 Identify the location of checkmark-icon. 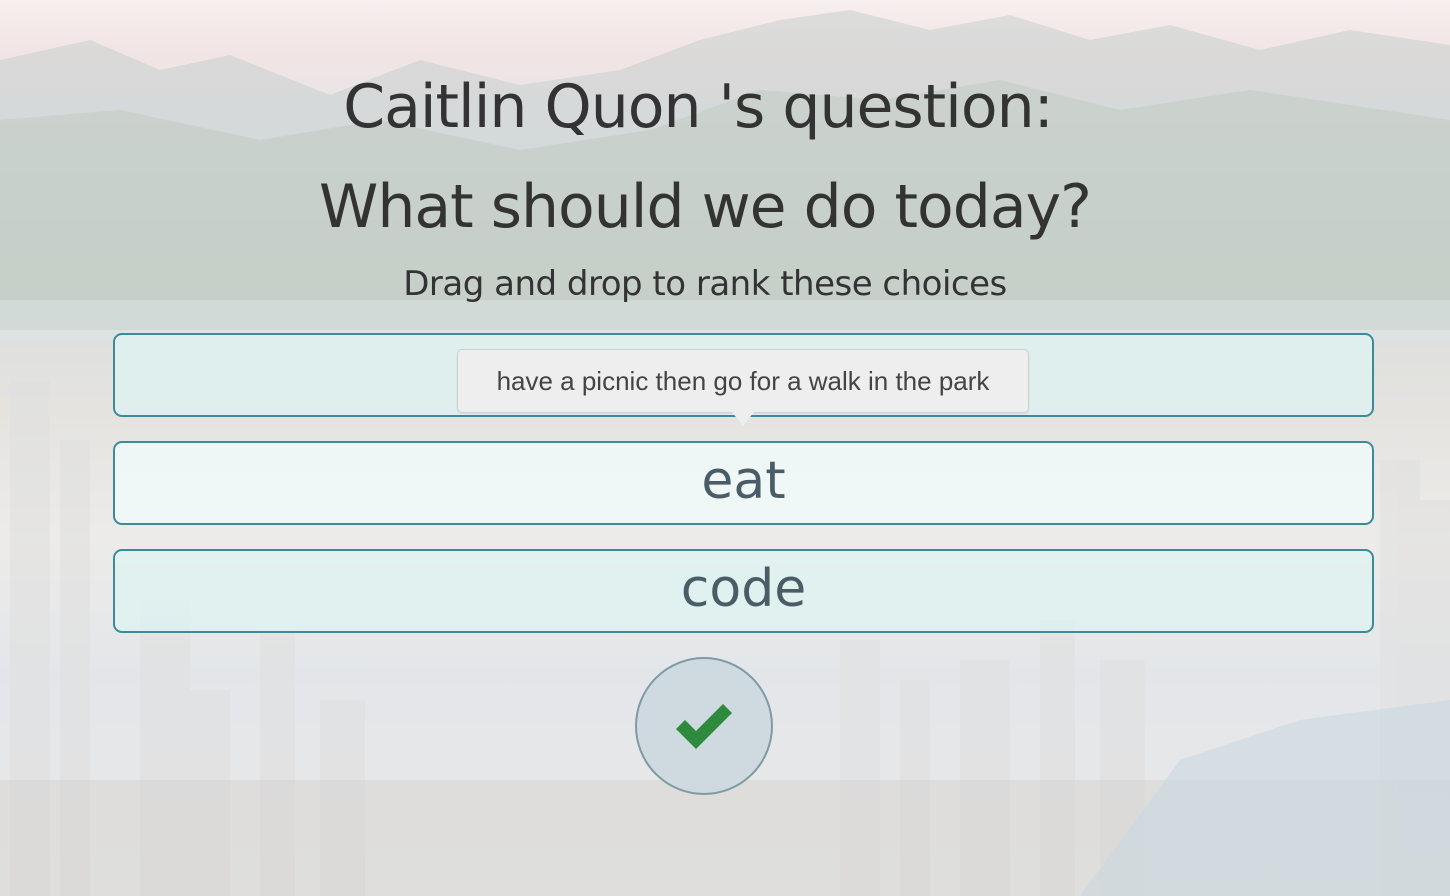
(704, 726).